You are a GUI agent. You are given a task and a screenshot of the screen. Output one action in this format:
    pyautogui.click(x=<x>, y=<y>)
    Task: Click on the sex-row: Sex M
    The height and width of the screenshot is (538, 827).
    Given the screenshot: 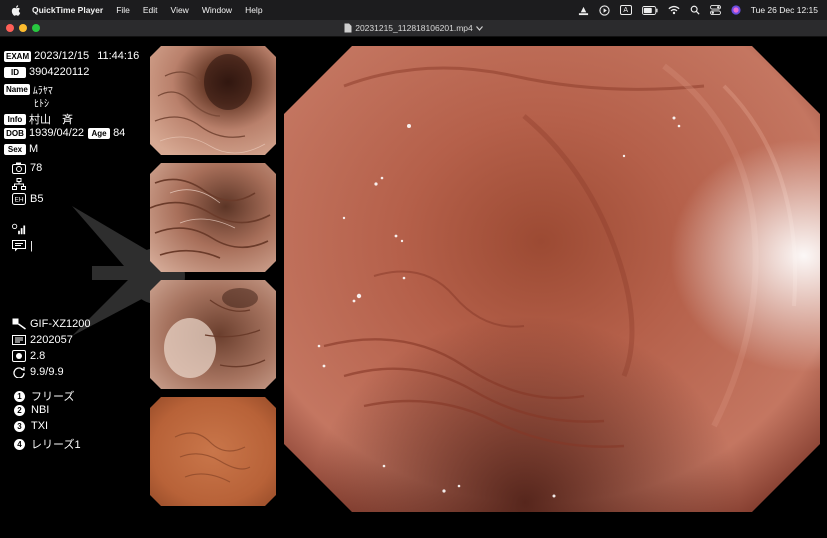 What is the action you would take?
    pyautogui.click(x=21, y=149)
    